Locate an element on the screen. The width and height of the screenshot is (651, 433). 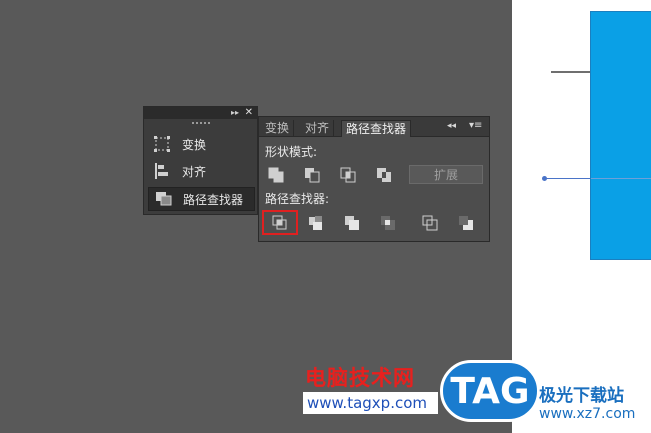
watermark-site-url: www.xz7.com is located at coordinates (587, 414).